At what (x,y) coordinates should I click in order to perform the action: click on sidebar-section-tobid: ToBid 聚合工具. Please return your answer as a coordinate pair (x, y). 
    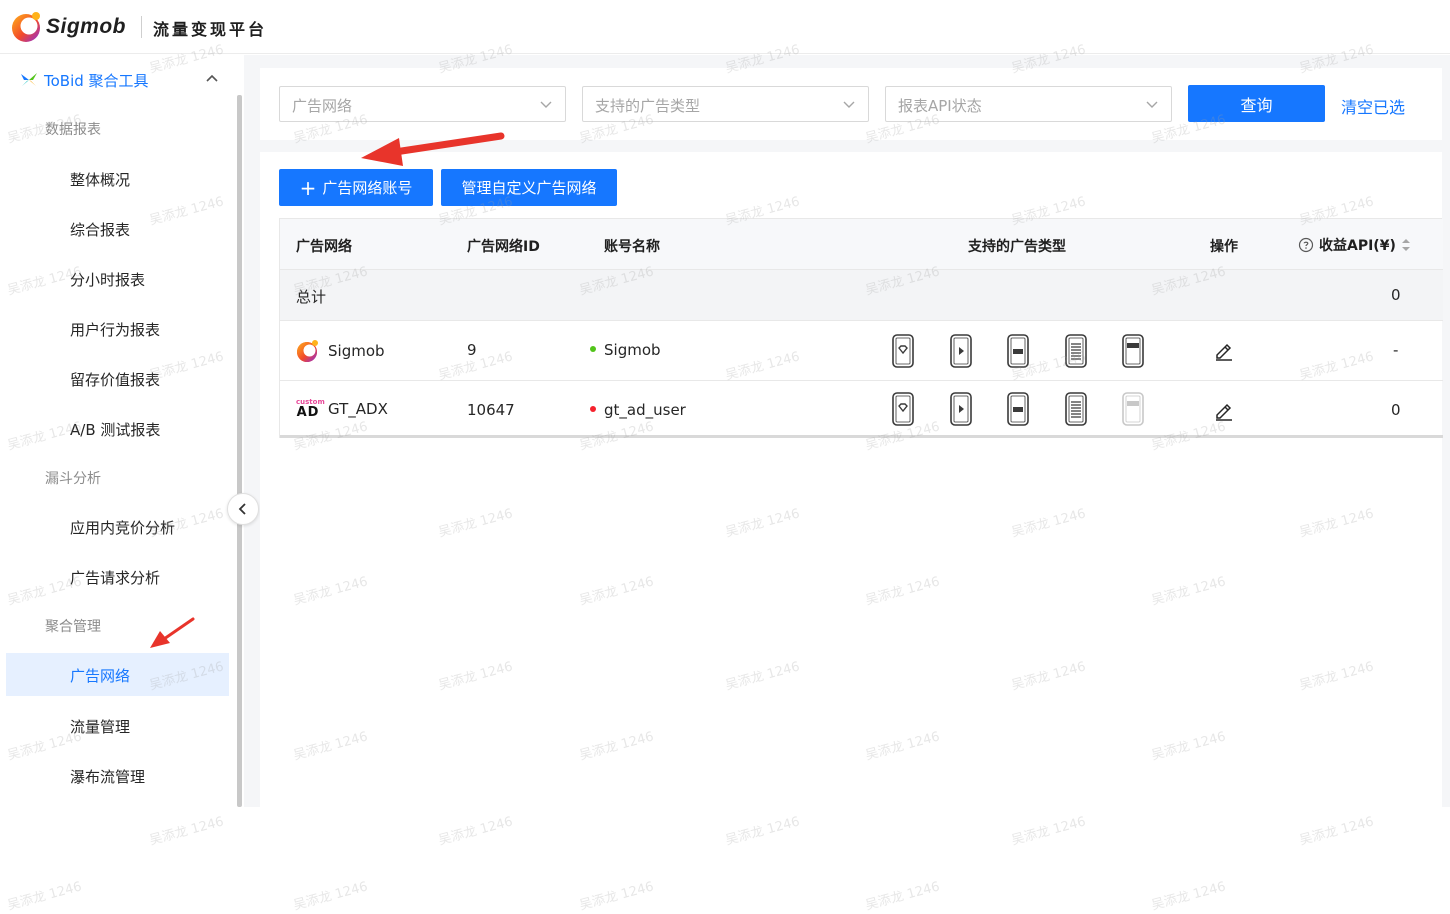
    Looking at the image, I should click on (118, 80).